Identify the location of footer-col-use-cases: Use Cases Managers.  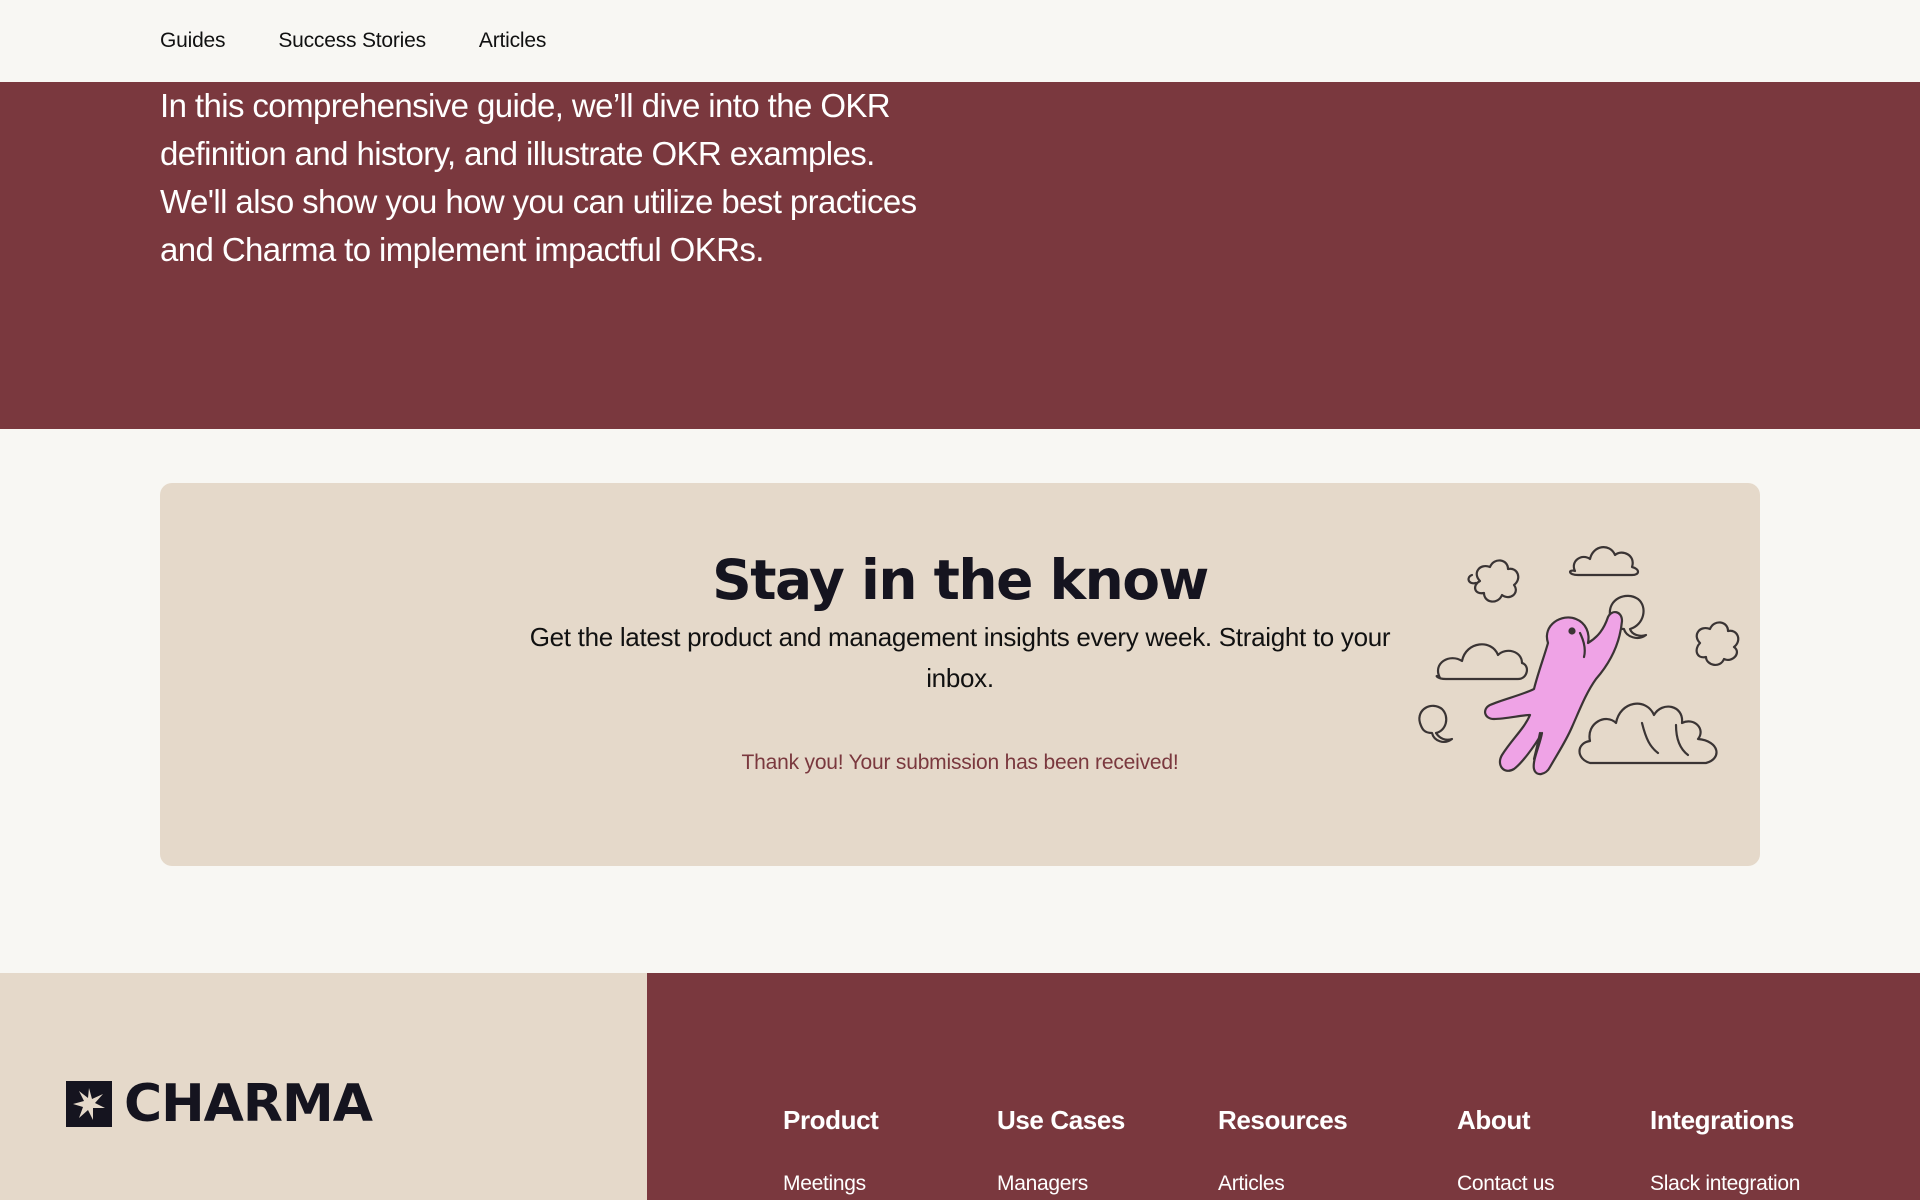
(1061, 1150).